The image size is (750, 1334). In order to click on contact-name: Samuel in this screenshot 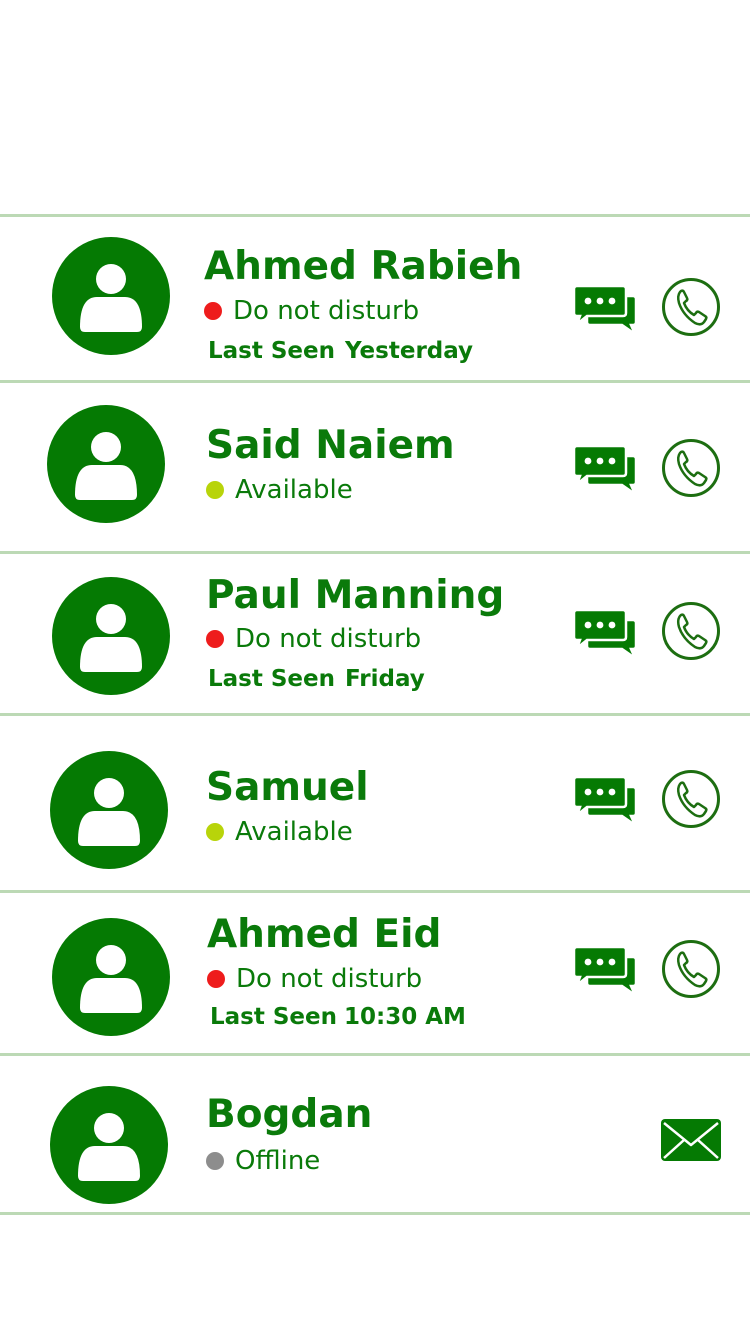, I will do `click(287, 787)`.